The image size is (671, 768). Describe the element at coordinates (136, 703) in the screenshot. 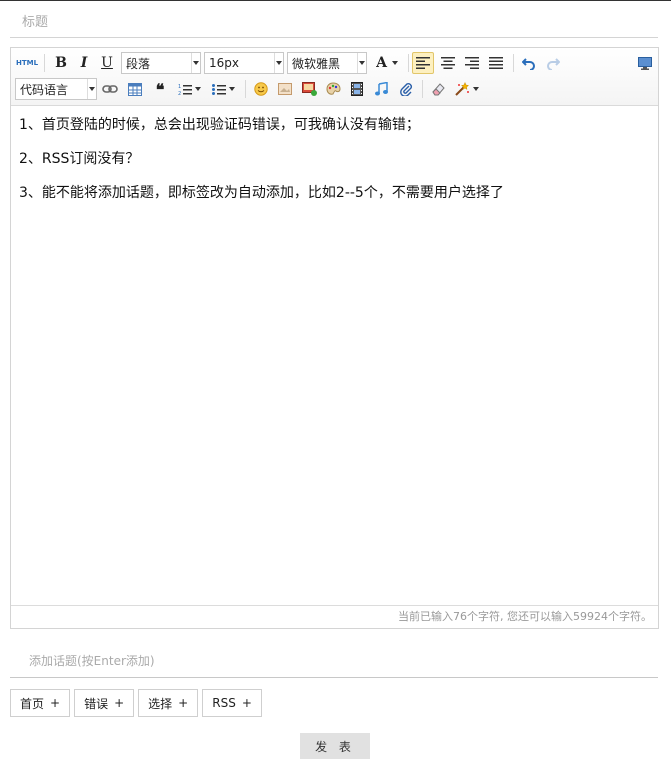

I see `suggested-tags: 首页 + 错误 + 选择 + RSS +` at that location.